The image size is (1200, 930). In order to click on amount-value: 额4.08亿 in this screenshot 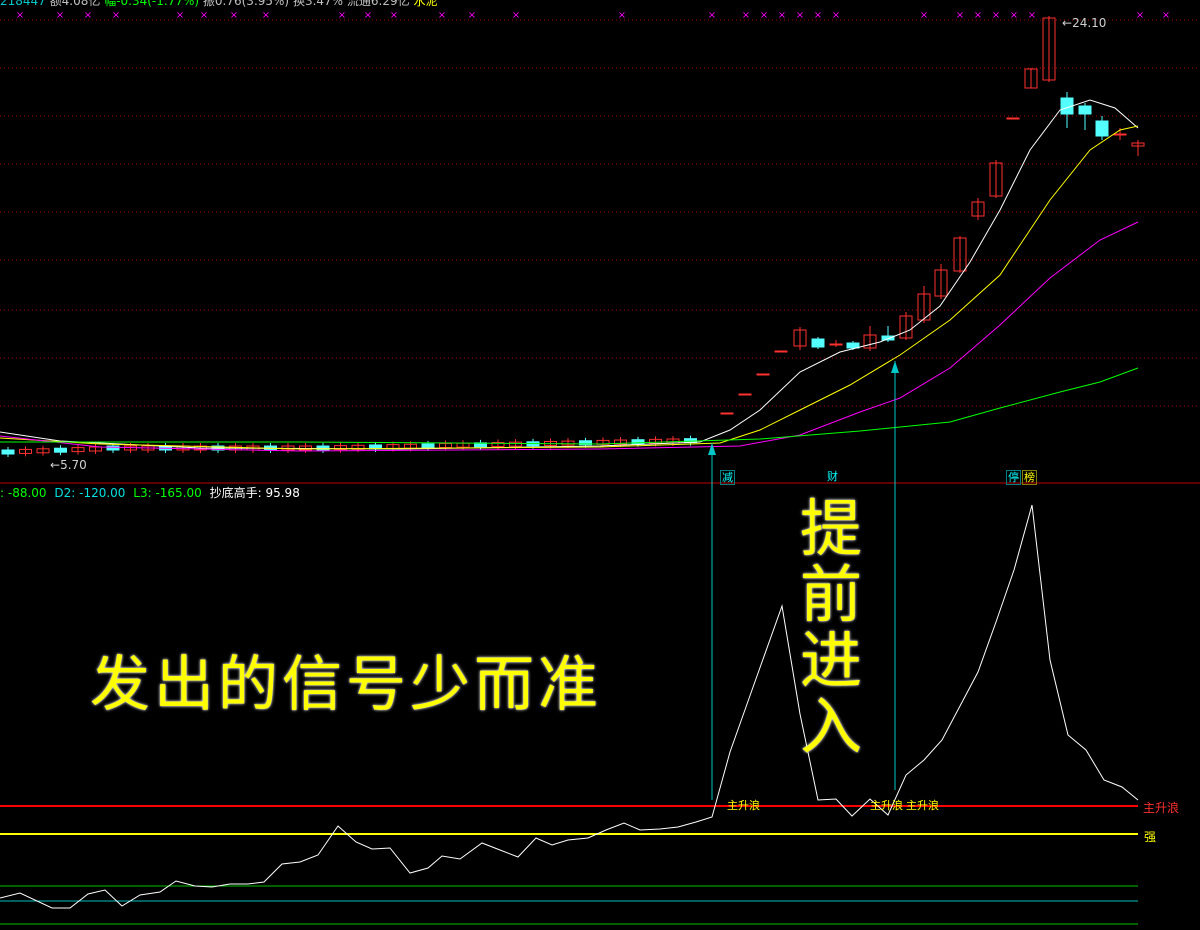, I will do `click(75, 4)`.